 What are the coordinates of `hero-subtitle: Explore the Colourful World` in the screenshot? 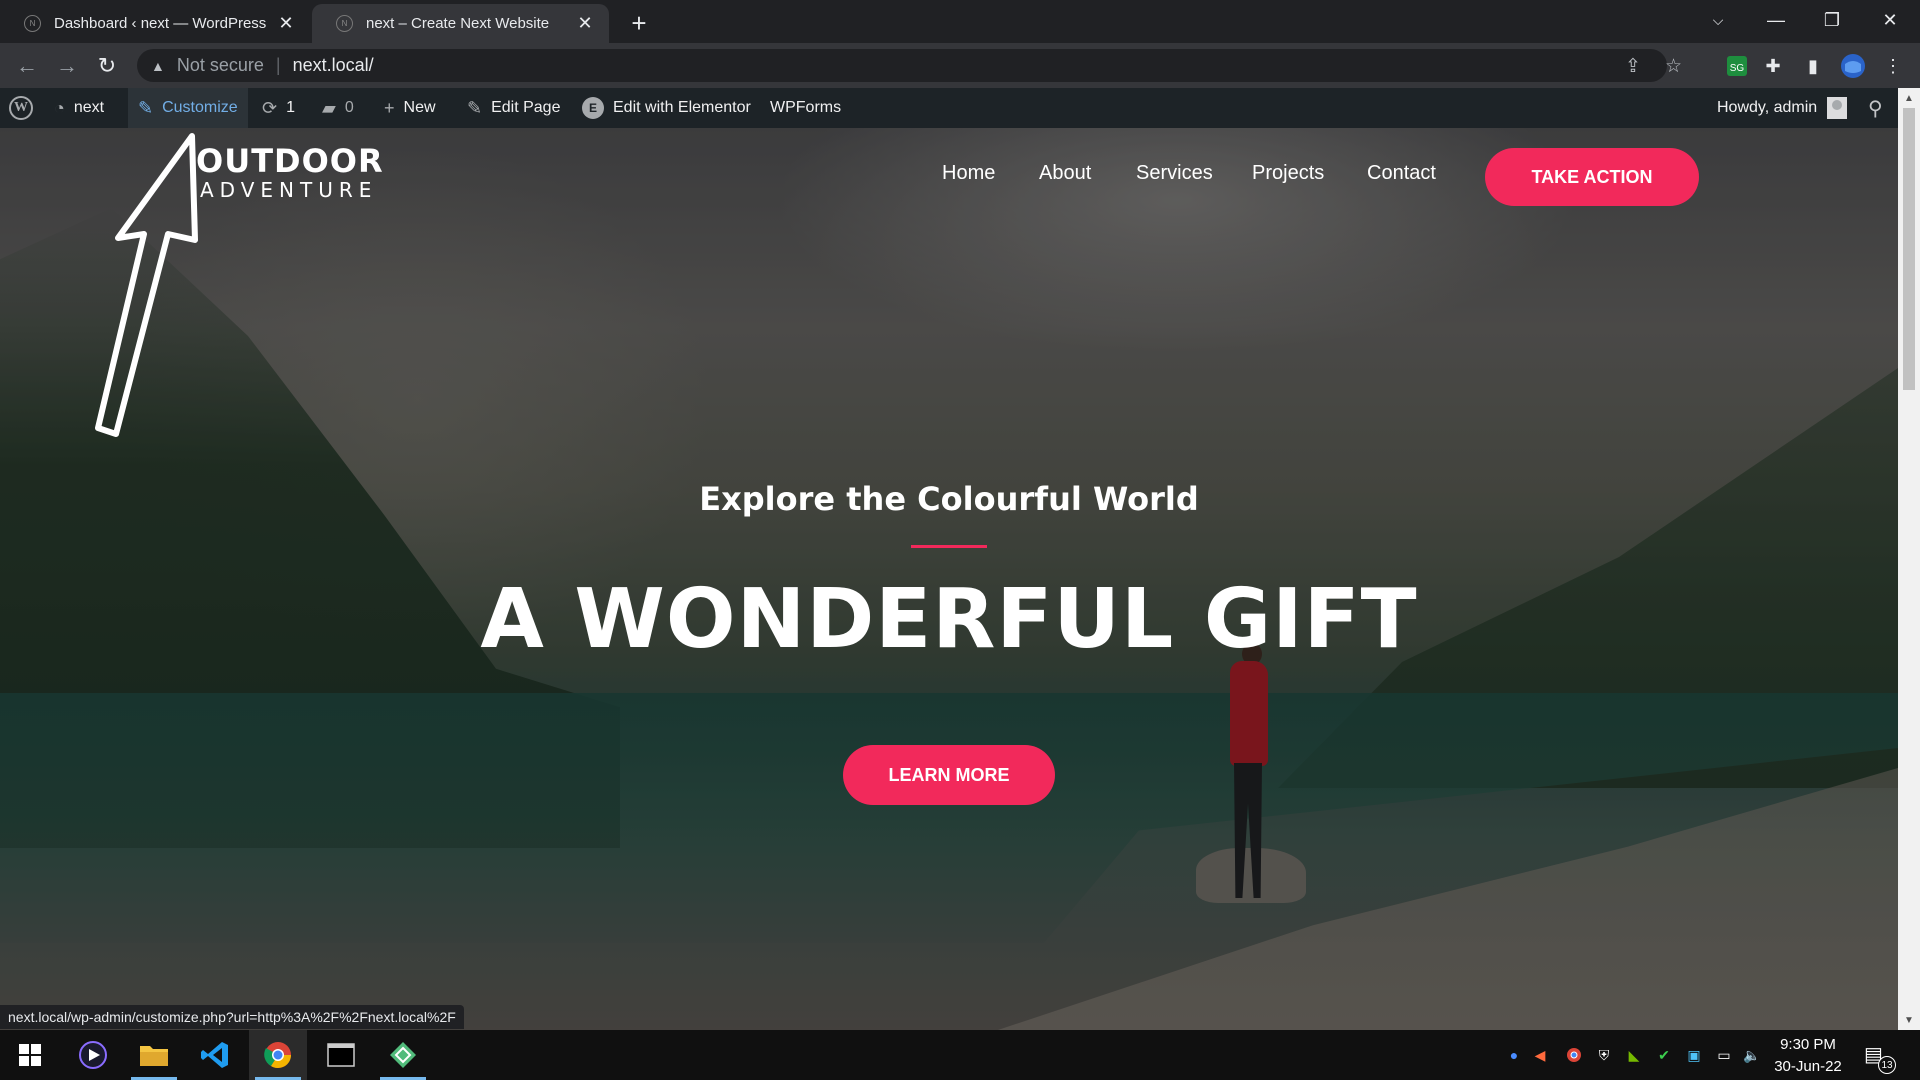 It's located at (949, 499).